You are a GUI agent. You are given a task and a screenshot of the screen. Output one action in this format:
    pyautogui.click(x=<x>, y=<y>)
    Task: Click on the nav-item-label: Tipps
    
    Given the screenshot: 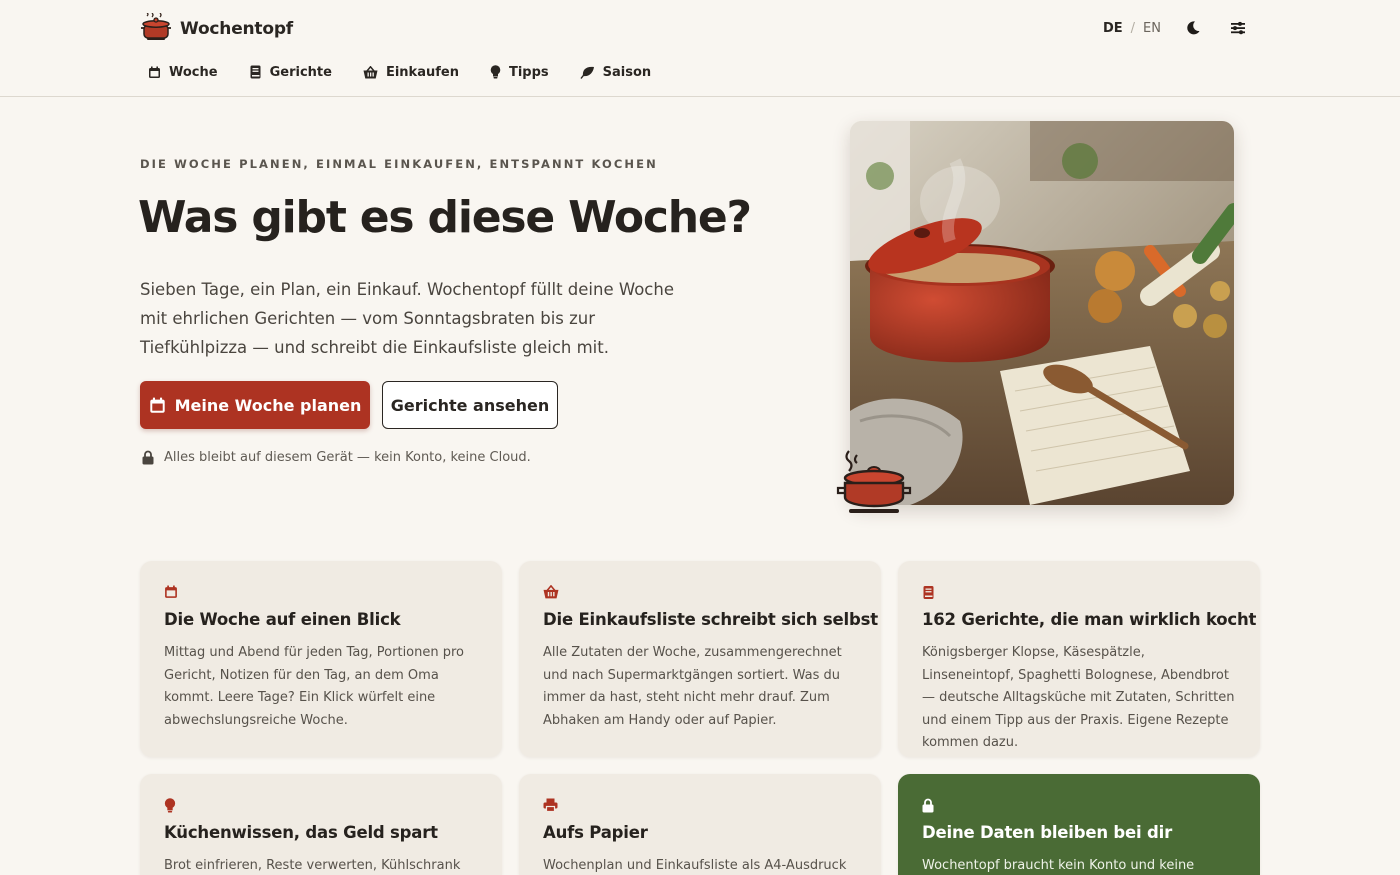 What is the action you would take?
    pyautogui.click(x=528, y=72)
    